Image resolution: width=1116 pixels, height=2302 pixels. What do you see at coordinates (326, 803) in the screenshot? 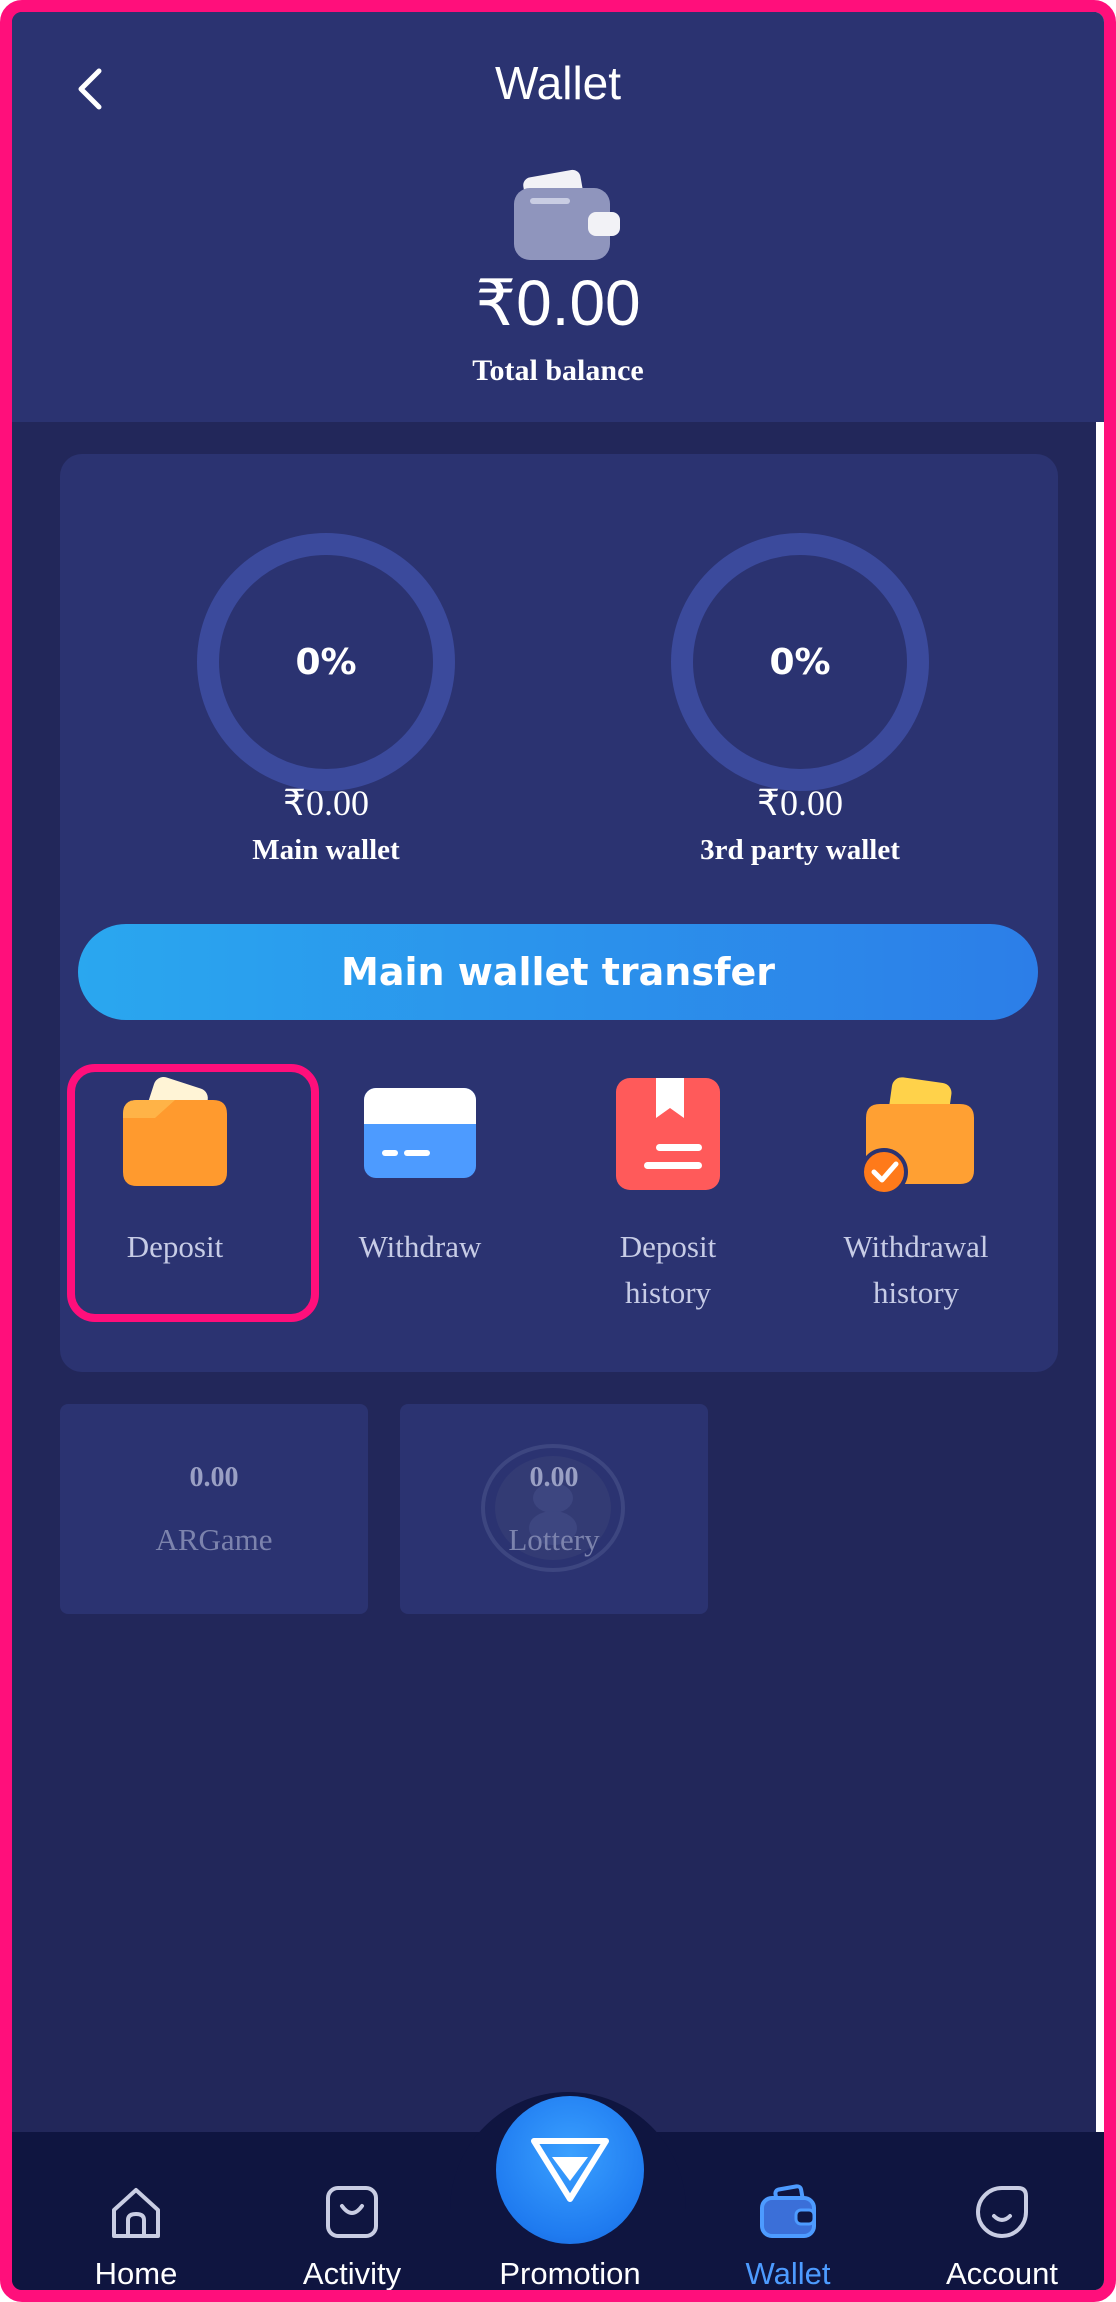
I see `main-wallet-amount: ₹0.00` at bounding box center [326, 803].